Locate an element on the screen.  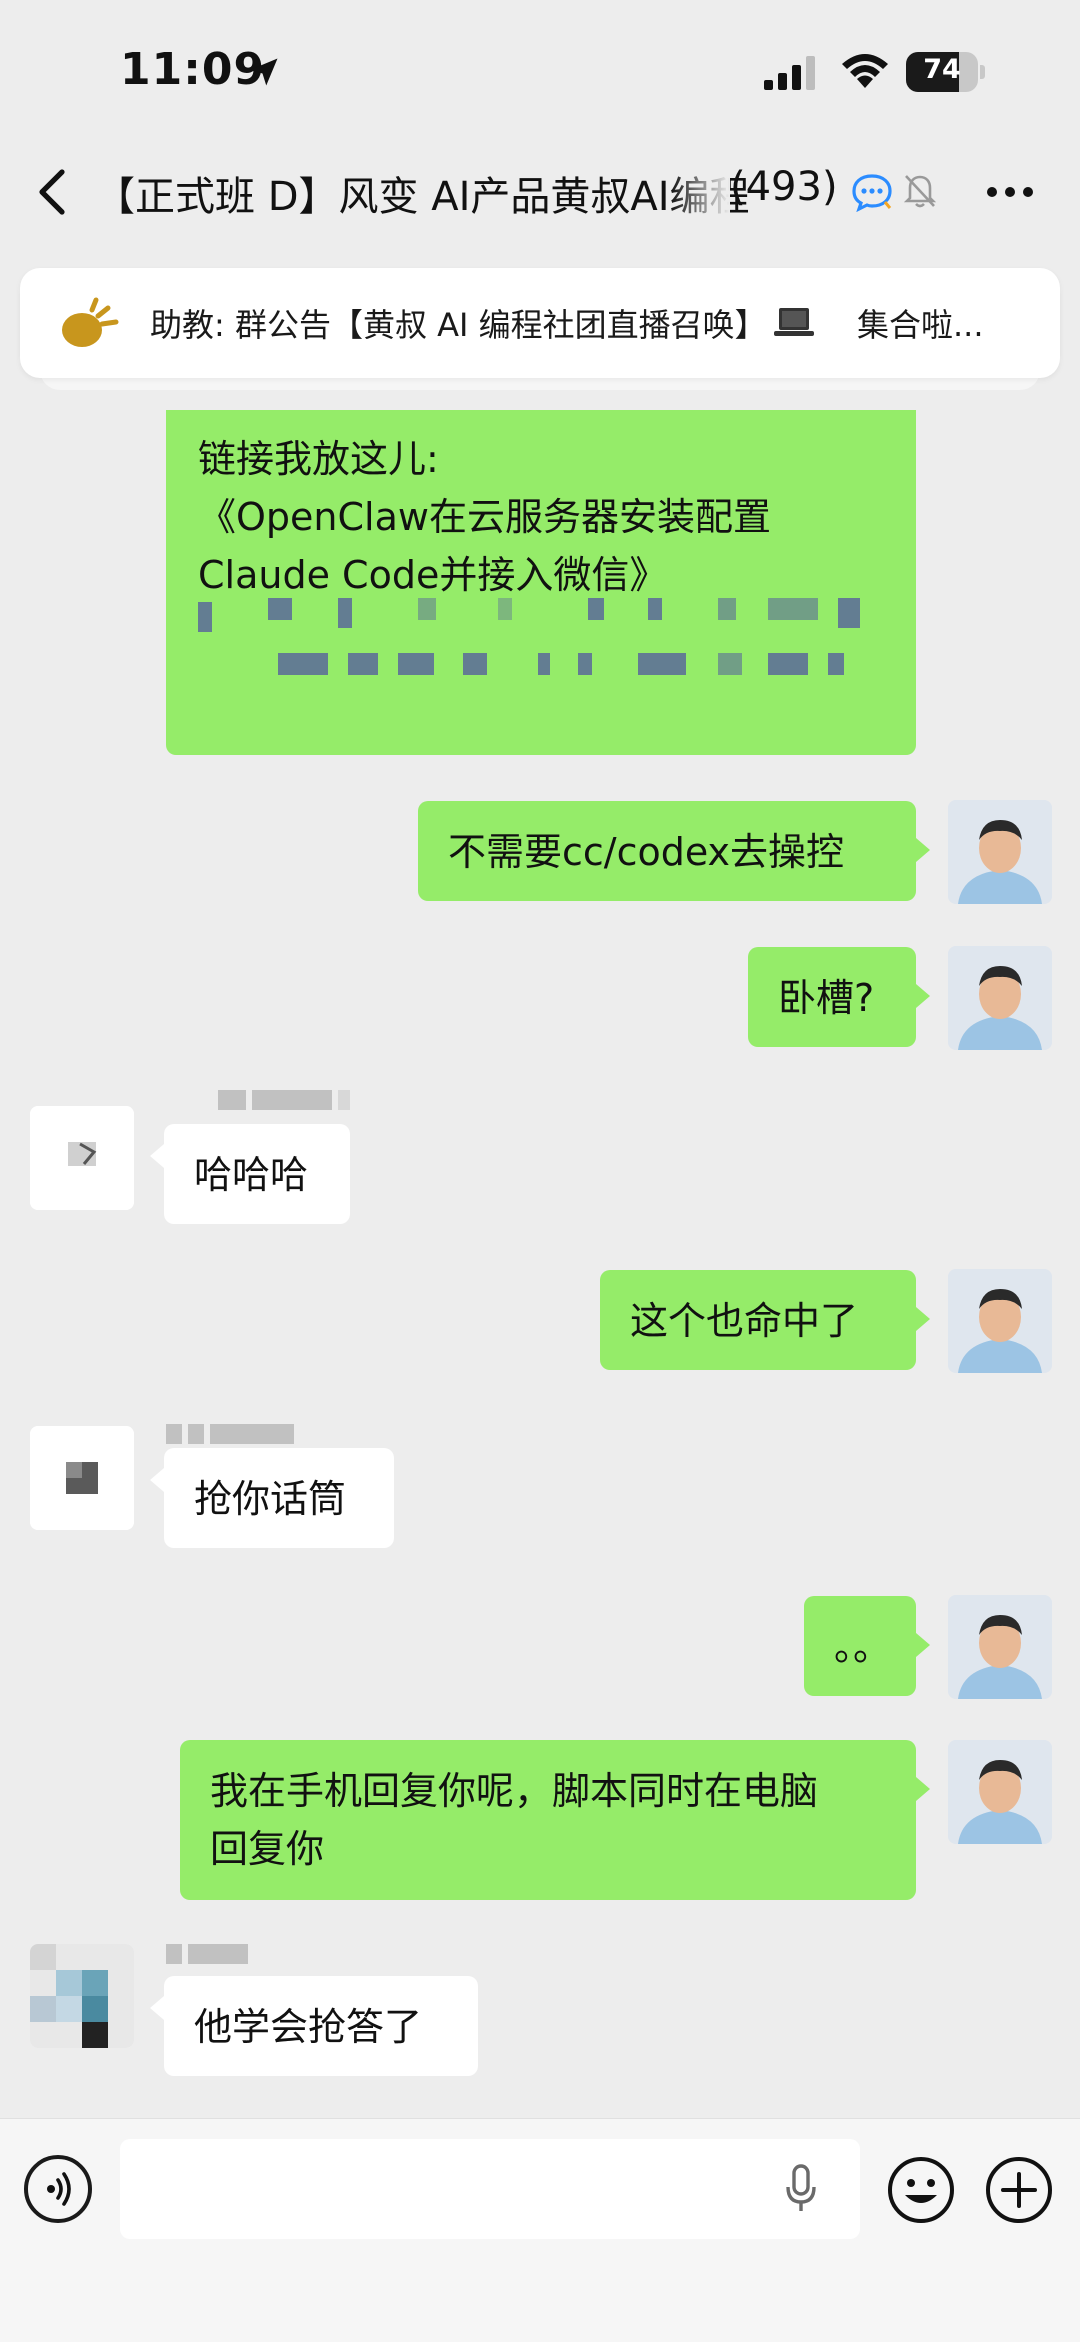
wifi-icon is located at coordinates (865, 71).